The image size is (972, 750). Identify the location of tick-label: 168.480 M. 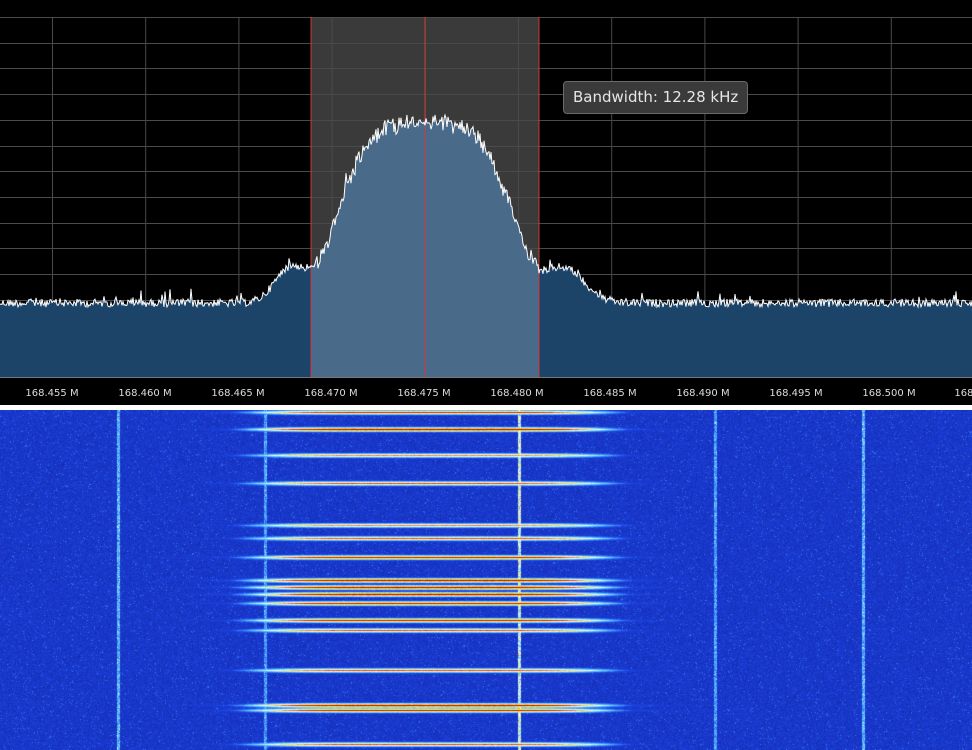
(516, 393).